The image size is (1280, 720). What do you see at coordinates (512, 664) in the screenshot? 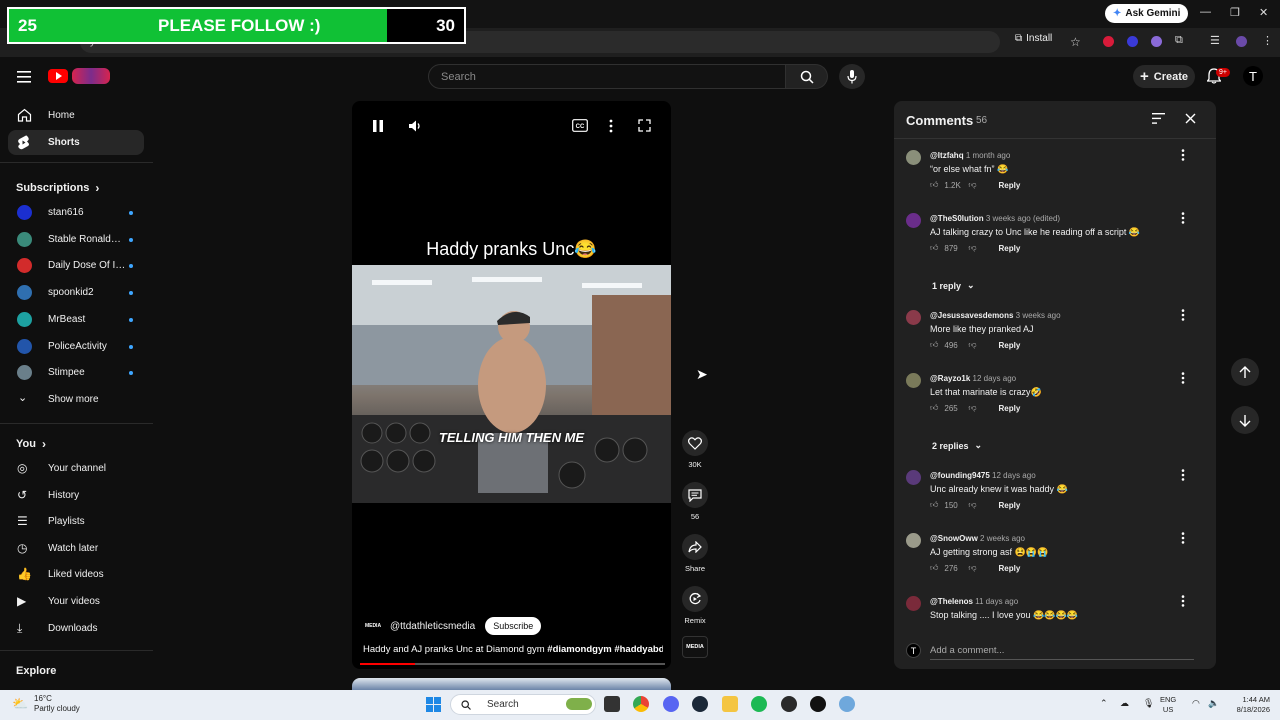
I see `video-progress-bar` at bounding box center [512, 664].